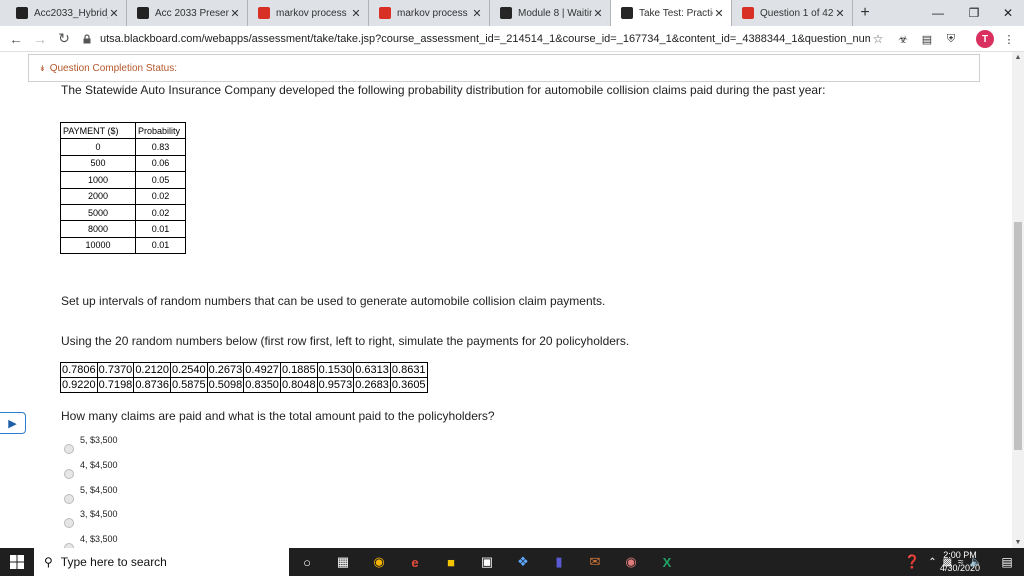 The image size is (1024, 576). I want to click on browser-tab: Module 8 | Waitin ✕, so click(550, 13).